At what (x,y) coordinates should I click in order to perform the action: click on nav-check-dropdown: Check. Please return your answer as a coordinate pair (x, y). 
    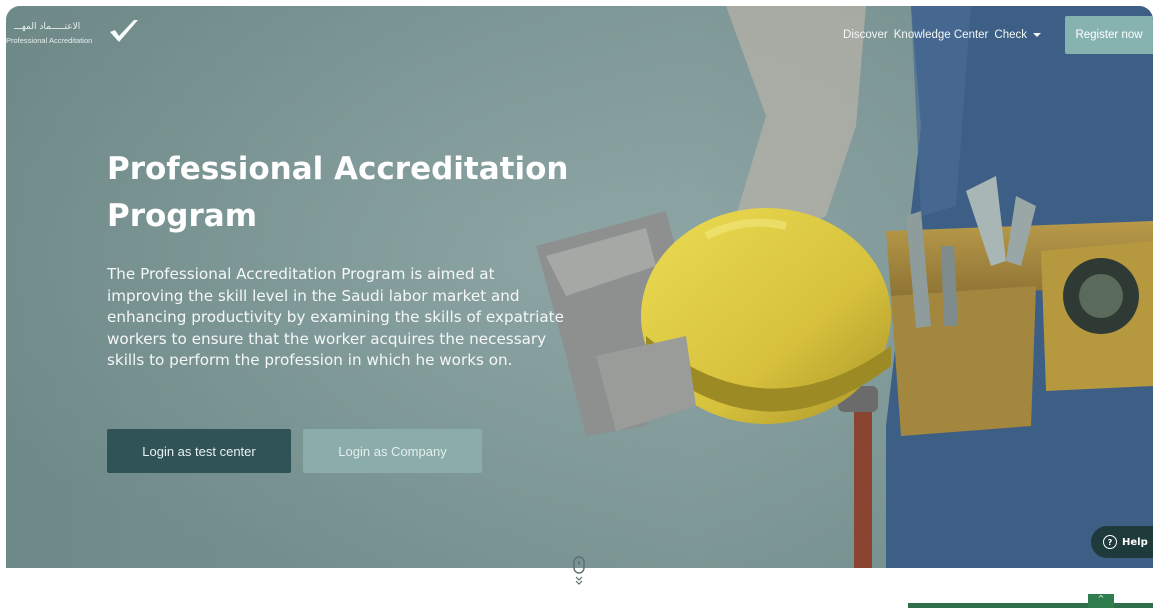
    Looking at the image, I should click on (1017, 35).